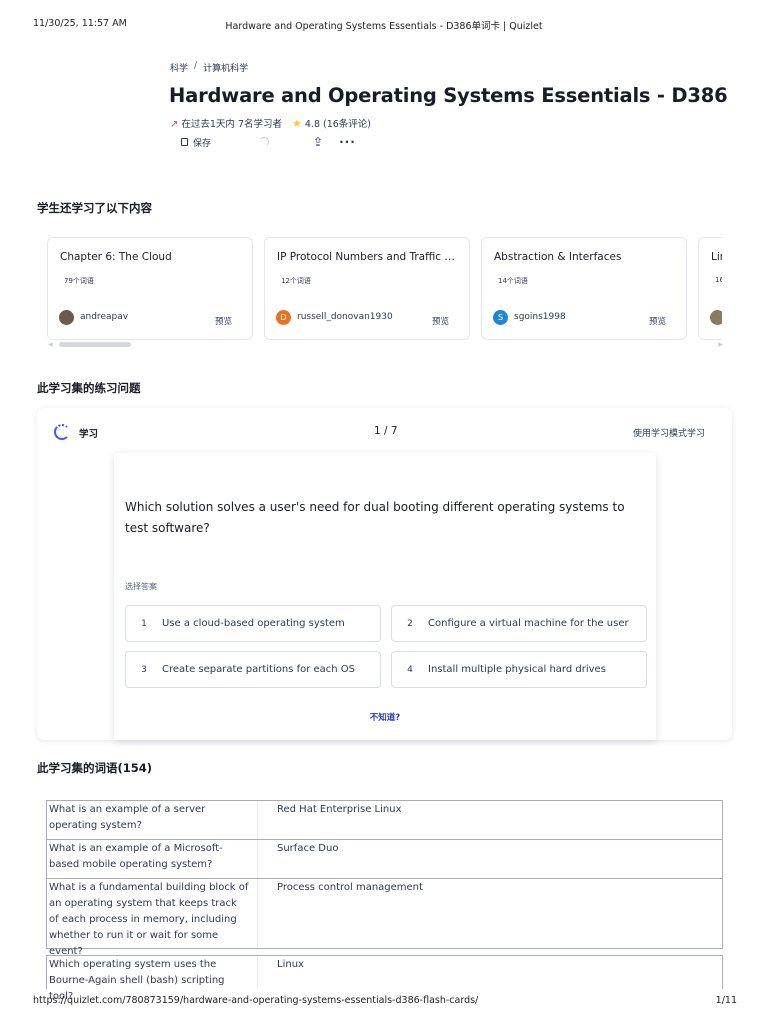  I want to click on option-text: Install multiple physical hard drives, so click(517, 669).